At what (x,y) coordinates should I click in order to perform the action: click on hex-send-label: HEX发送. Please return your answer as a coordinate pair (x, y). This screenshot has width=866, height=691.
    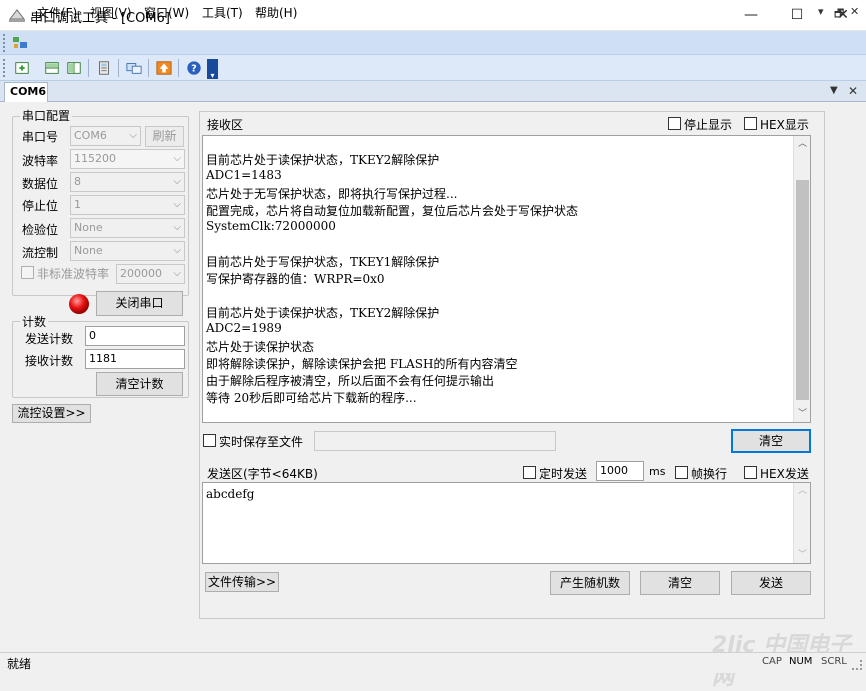
    Looking at the image, I should click on (784, 474).